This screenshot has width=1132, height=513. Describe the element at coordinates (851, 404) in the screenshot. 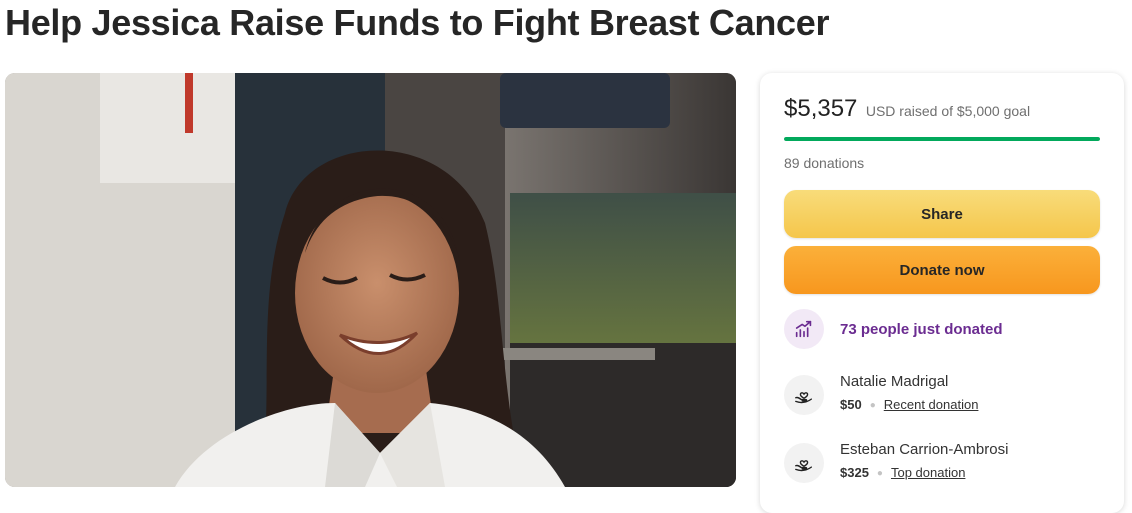

I see `donor-amount: $50` at that location.